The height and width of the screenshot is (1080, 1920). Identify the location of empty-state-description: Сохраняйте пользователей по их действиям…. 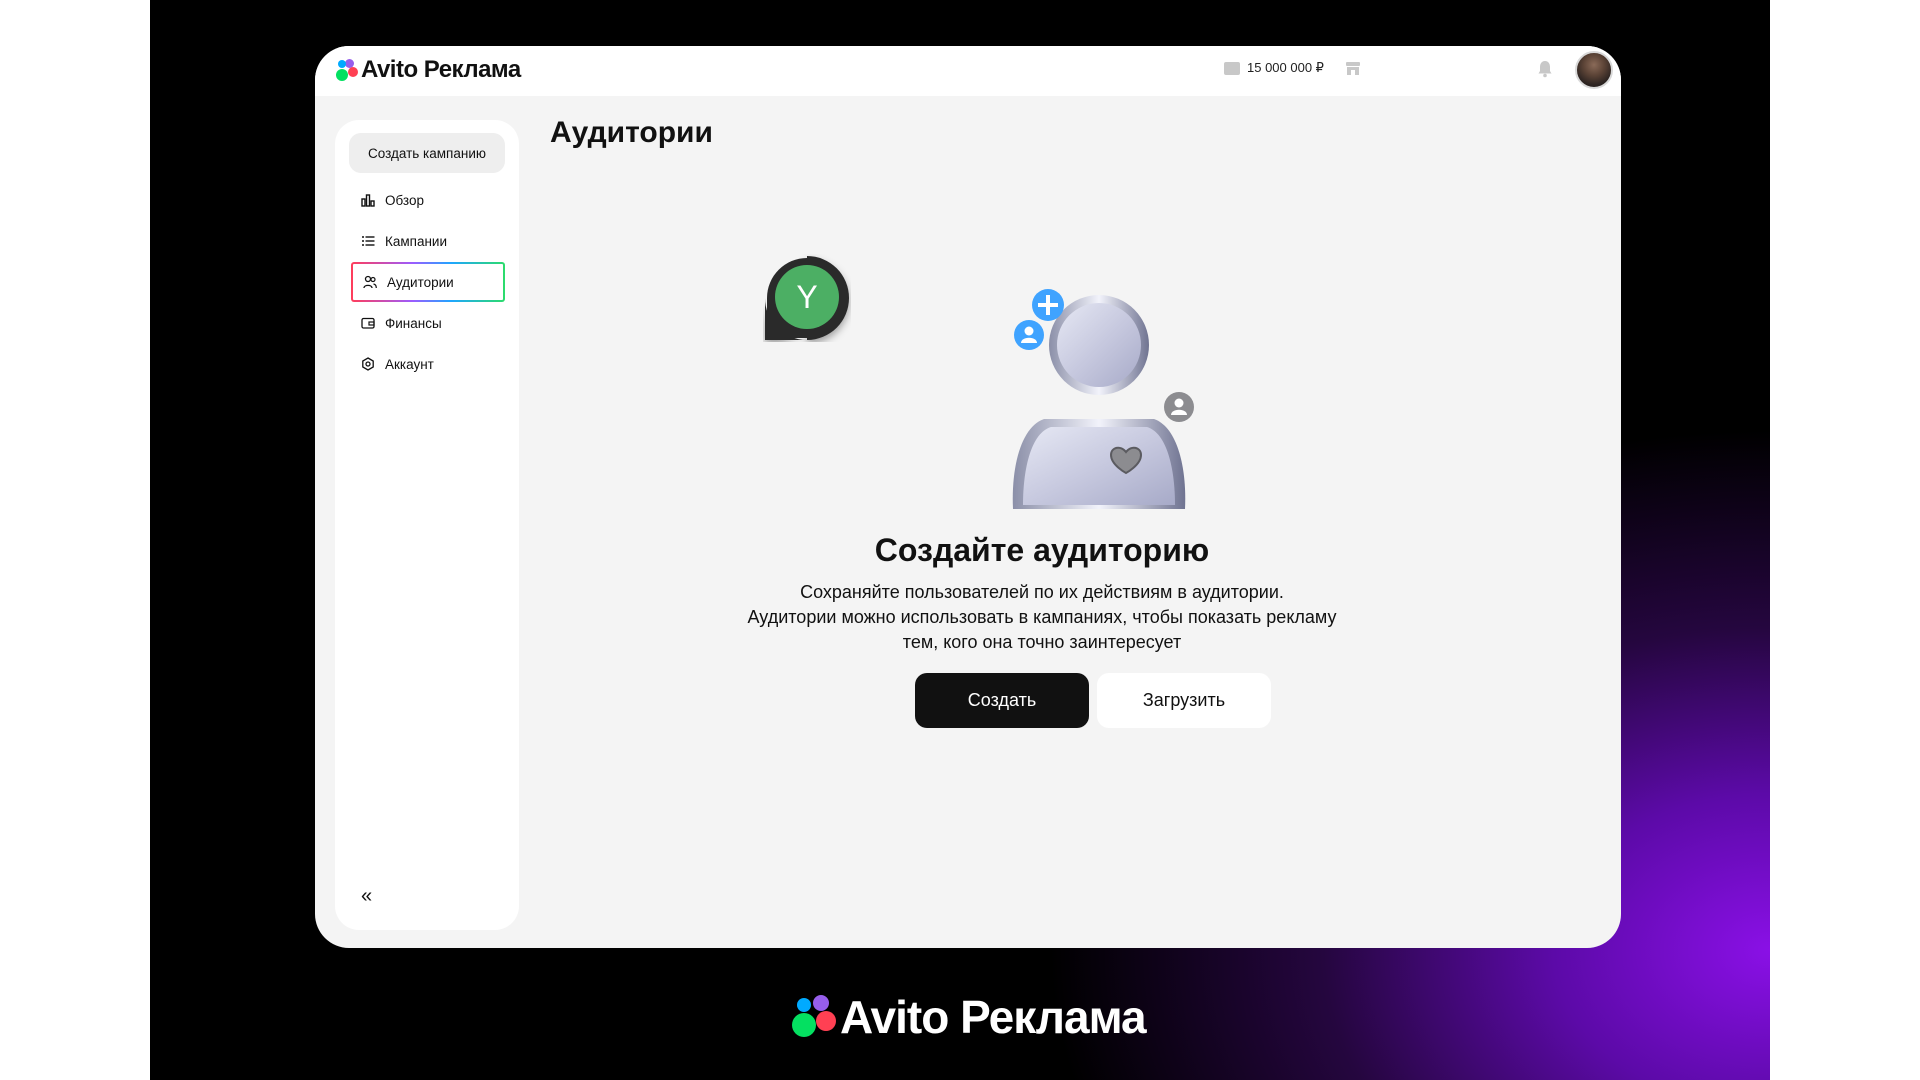
(1042, 617).